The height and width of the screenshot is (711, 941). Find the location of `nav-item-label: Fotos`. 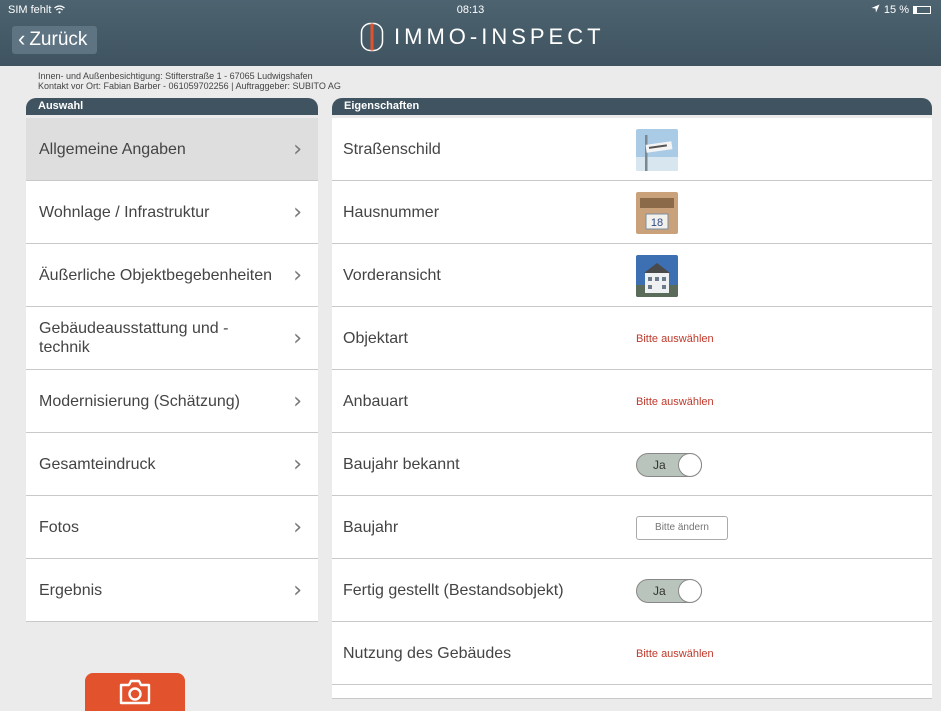

nav-item-label: Fotos is located at coordinates (59, 527).